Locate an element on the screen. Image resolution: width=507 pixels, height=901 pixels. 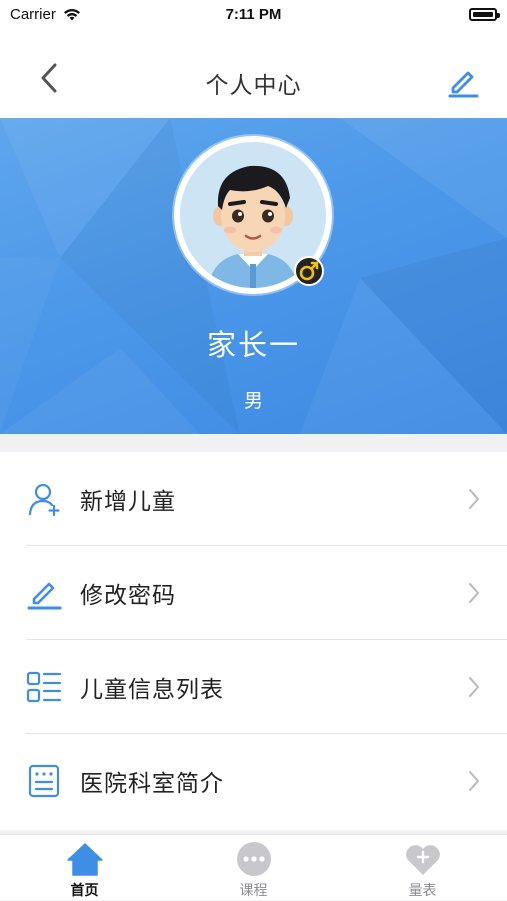
menu-item-child-list: 儿童信息列表 is located at coordinates (253, 687).